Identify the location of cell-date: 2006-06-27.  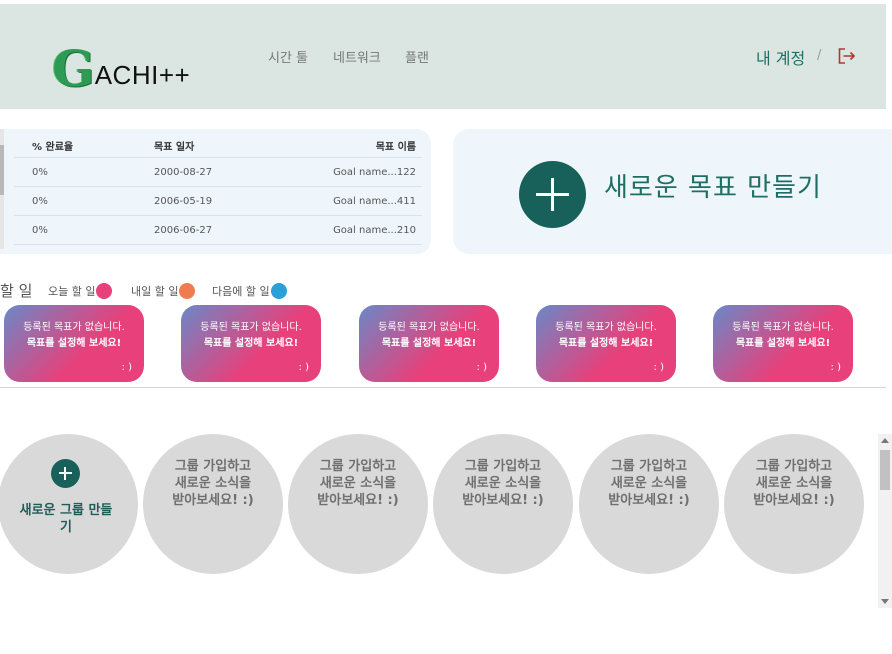
(183, 230).